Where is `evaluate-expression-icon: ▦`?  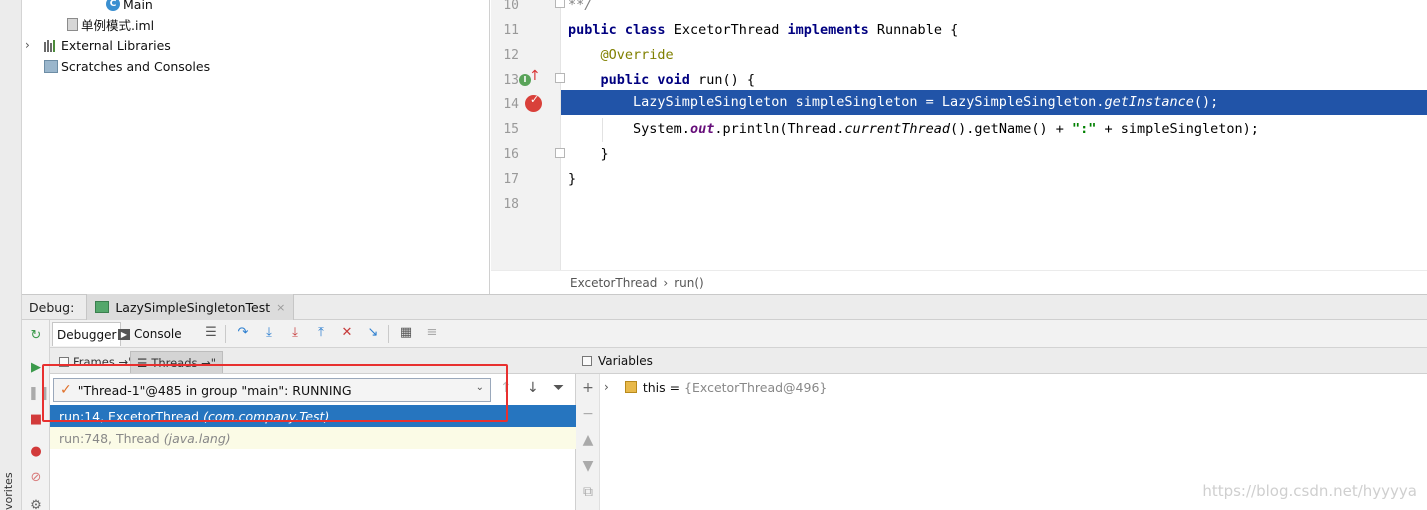
evaluate-expression-icon: ▦ is located at coordinates (406, 333).